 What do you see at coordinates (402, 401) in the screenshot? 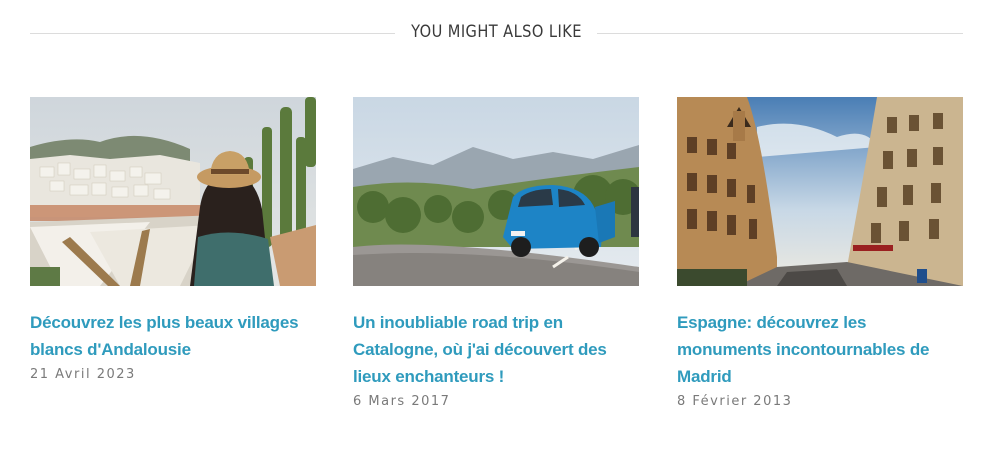
I see `post-date: 6 Mars 2017` at bounding box center [402, 401].